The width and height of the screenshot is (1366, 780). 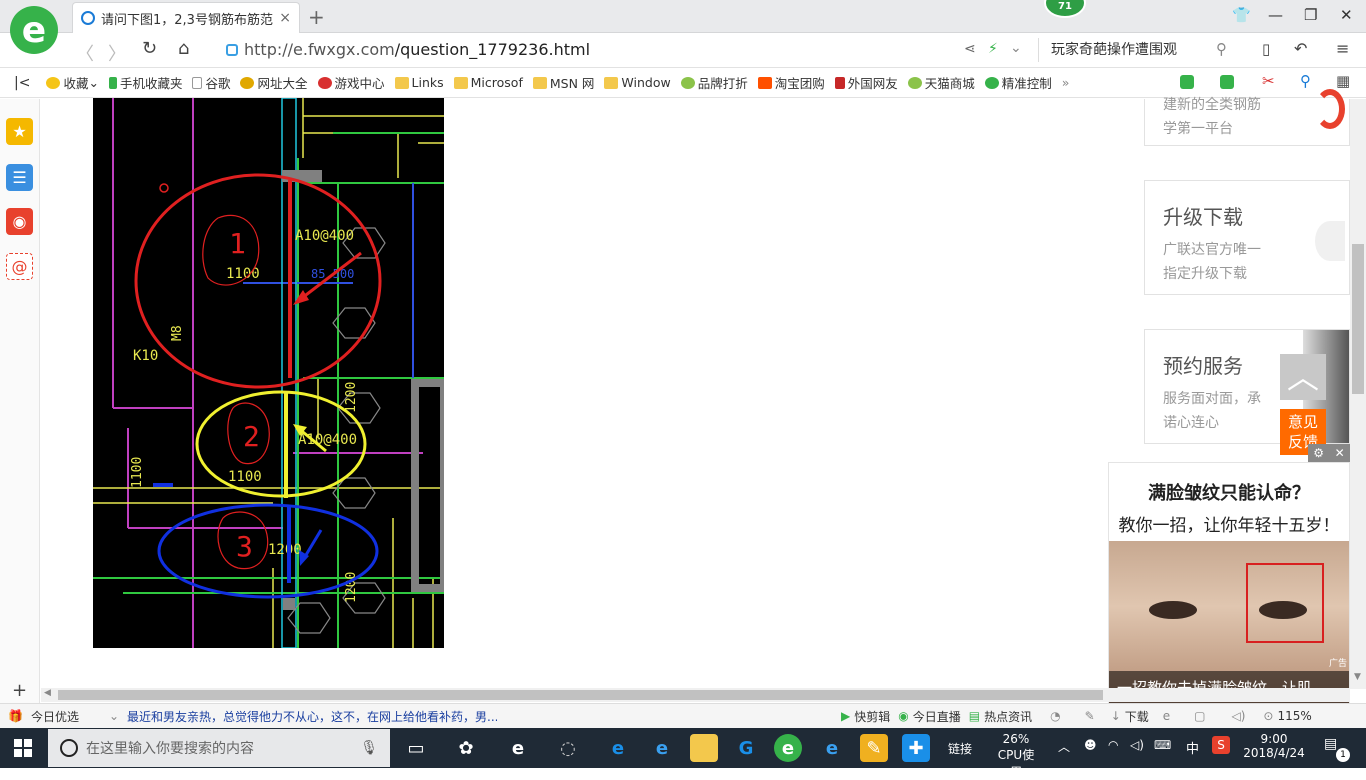 What do you see at coordinates (466, 748) in the screenshot?
I see `pinwheel-icon: ✿` at bounding box center [466, 748].